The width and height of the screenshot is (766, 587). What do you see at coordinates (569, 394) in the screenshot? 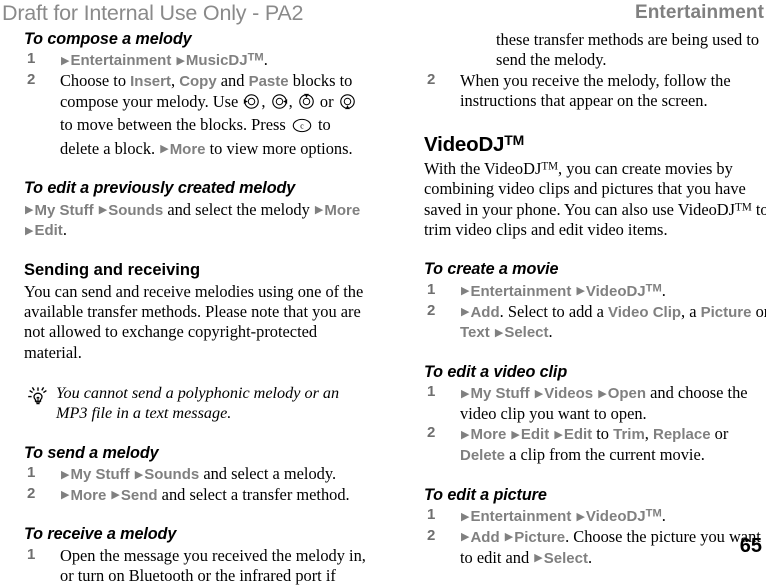
I see `ui-label-videos: Videos` at bounding box center [569, 394].